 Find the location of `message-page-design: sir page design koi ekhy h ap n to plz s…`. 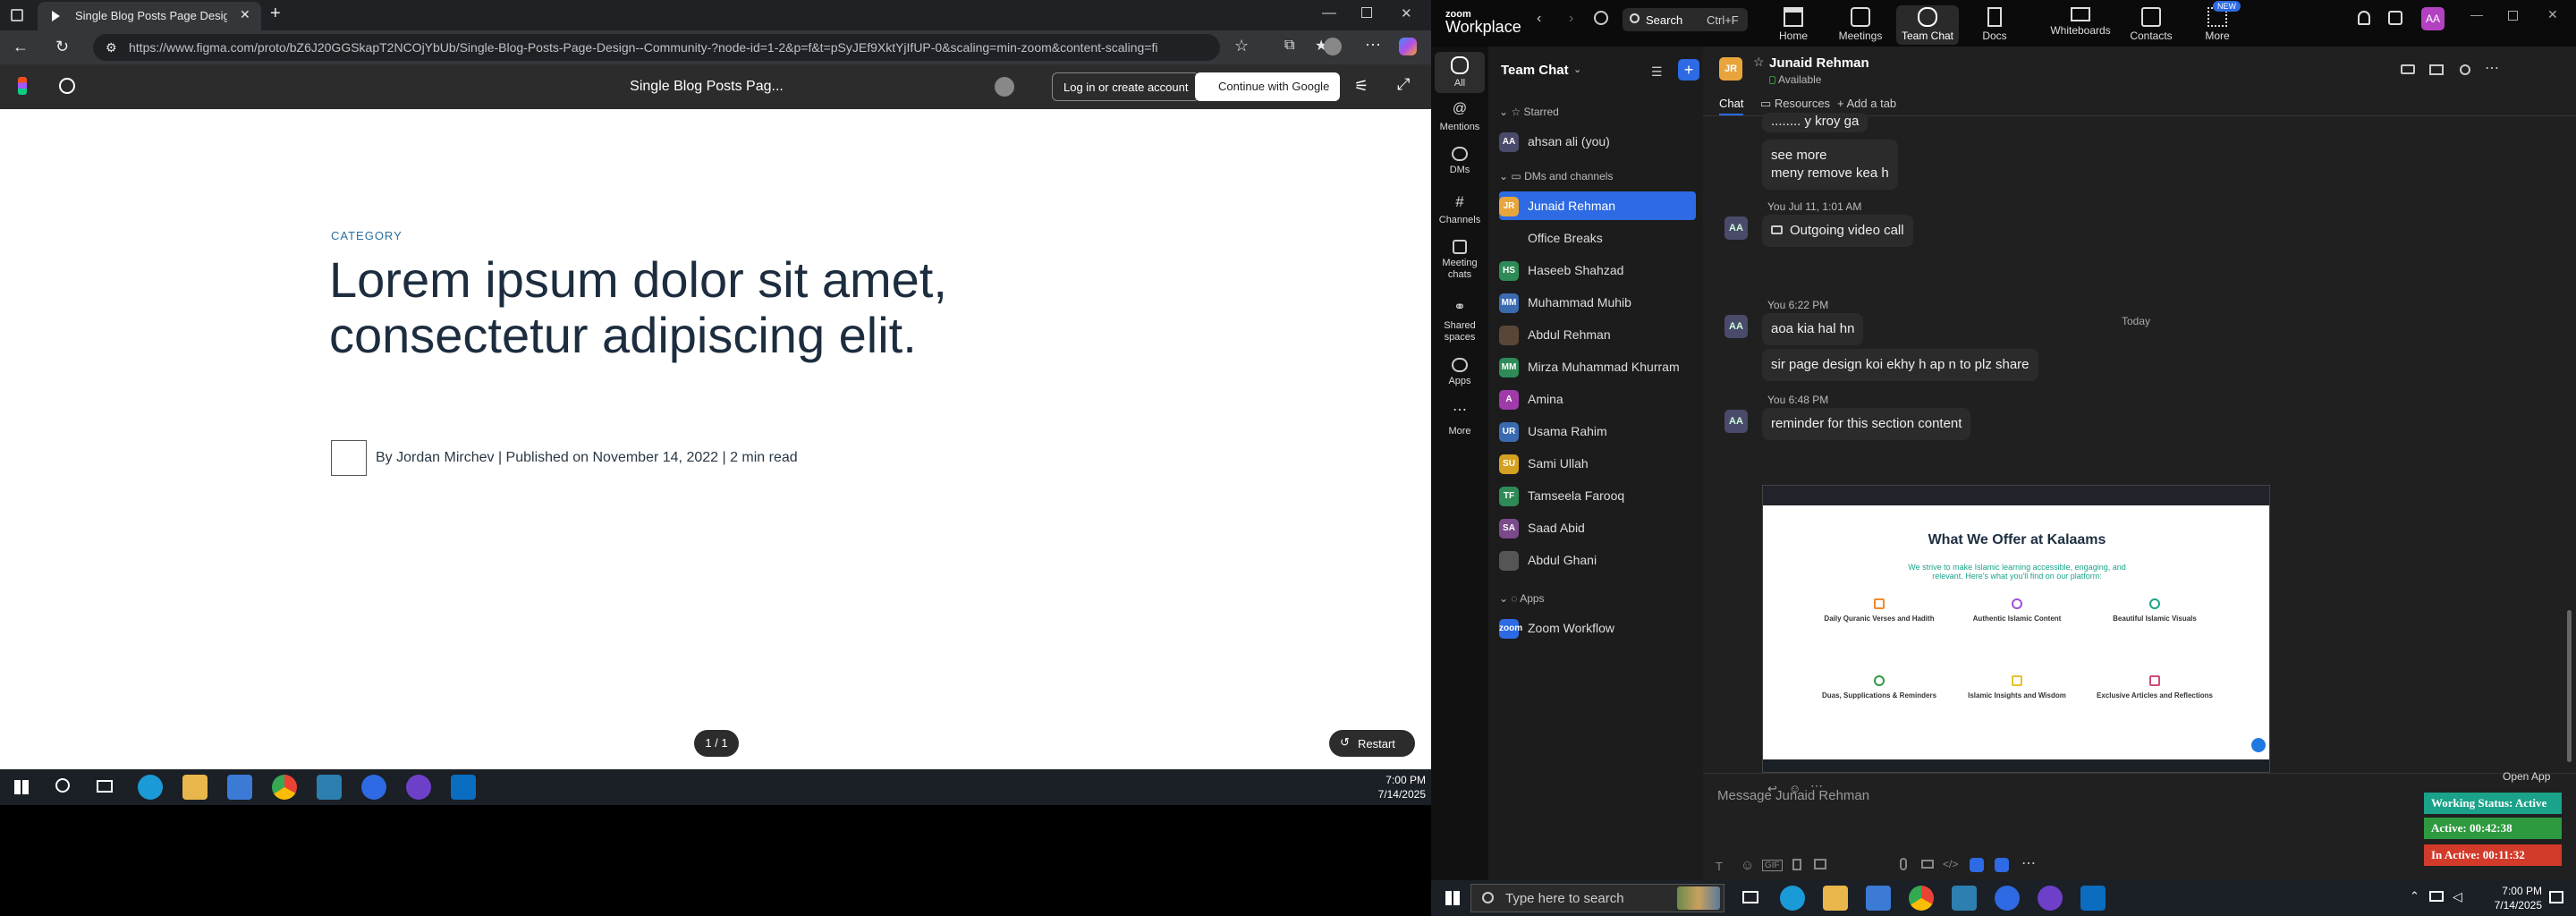

message-page-design: sir page design koi ekhy h ap n to plz s… is located at coordinates (1900, 365).